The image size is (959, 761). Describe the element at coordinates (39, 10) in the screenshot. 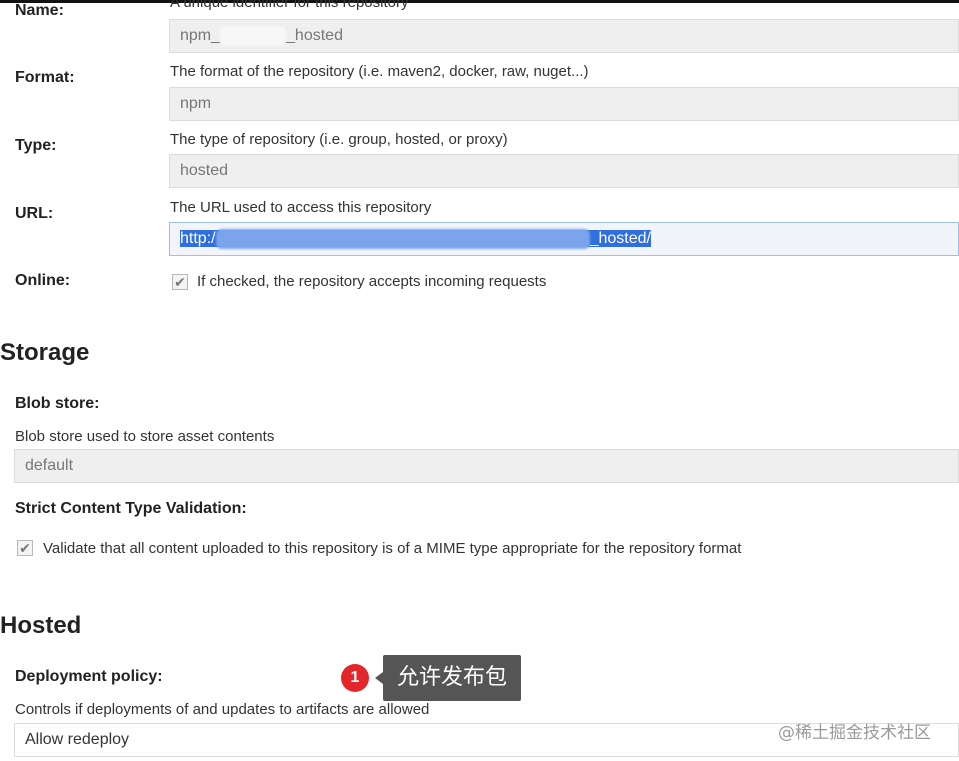

I see `name-label: Name:` at that location.